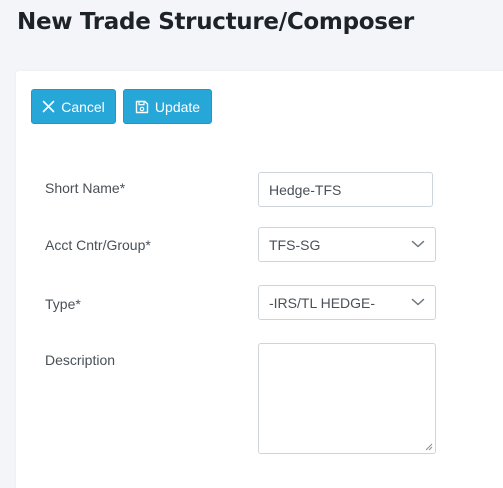 The height and width of the screenshot is (488, 503). What do you see at coordinates (345, 189) in the screenshot?
I see `short-name-input: Hedge-TFS` at bounding box center [345, 189].